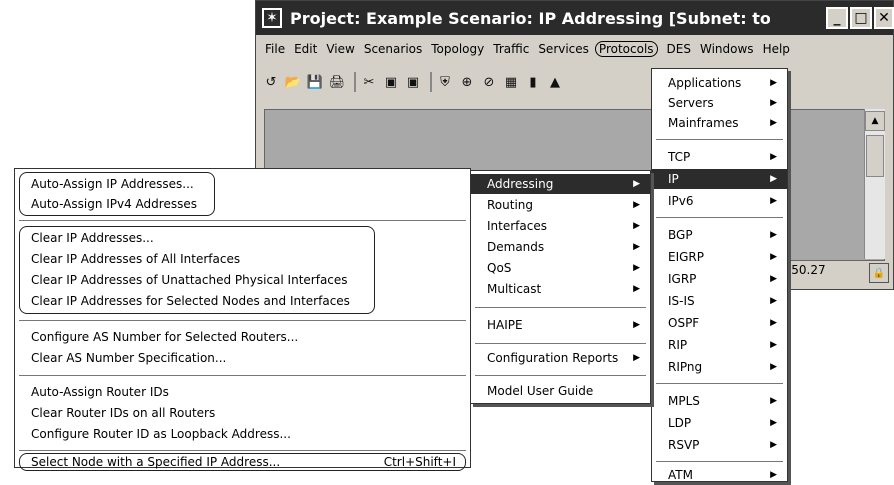 The height and width of the screenshot is (485, 894). I want to click on menu-des: DES, so click(679, 49).